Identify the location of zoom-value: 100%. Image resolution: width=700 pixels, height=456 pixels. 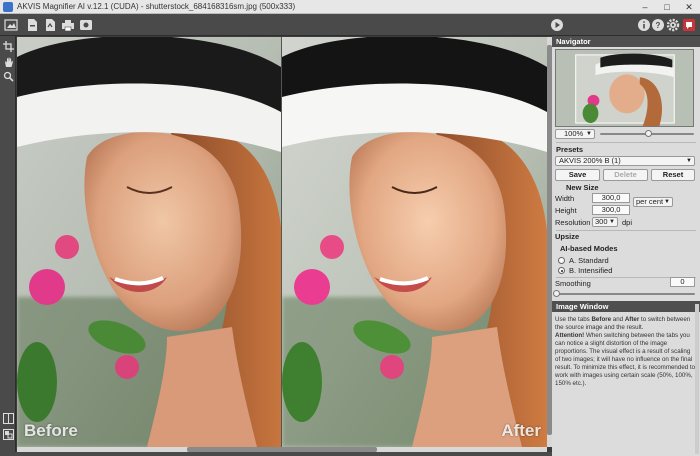
(574, 133).